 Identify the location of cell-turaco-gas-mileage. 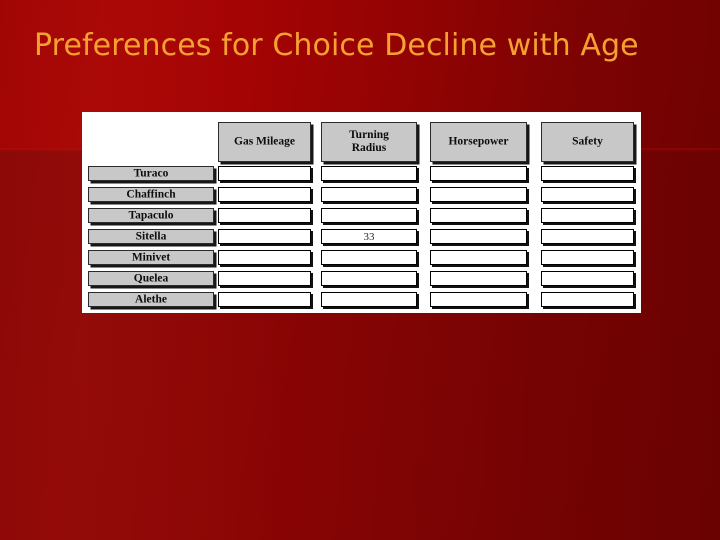
(264, 173).